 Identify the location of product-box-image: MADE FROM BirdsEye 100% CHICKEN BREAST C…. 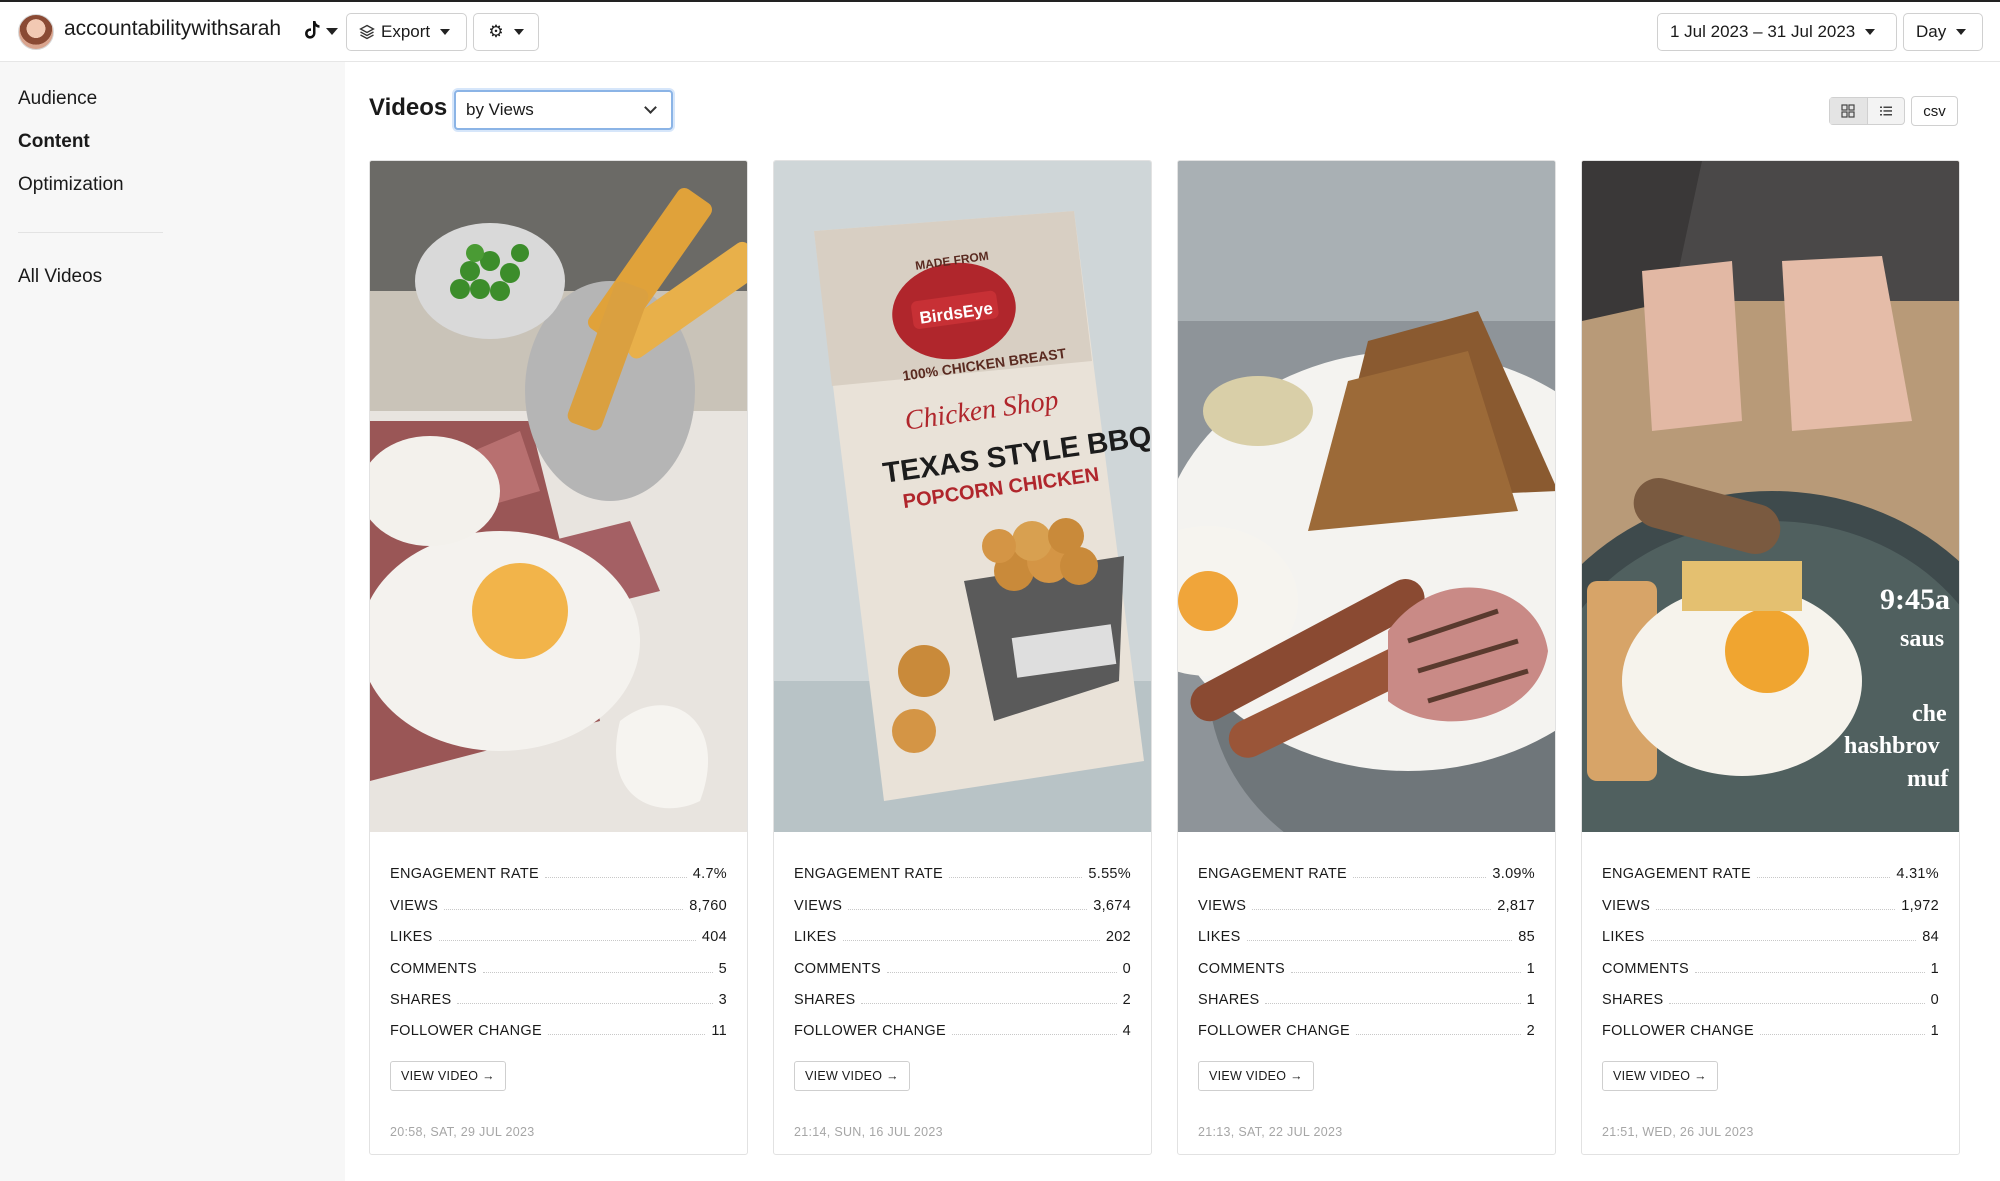
(962, 496).